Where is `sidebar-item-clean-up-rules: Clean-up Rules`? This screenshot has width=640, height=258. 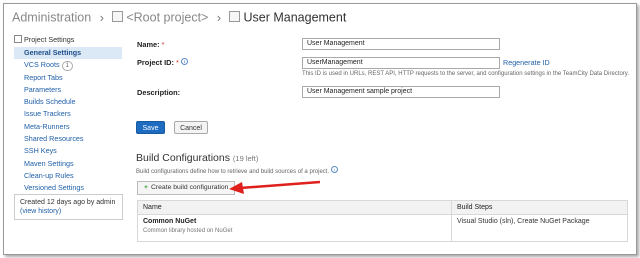 sidebar-item-clean-up-rules: Clean-up Rules is located at coordinates (68, 176).